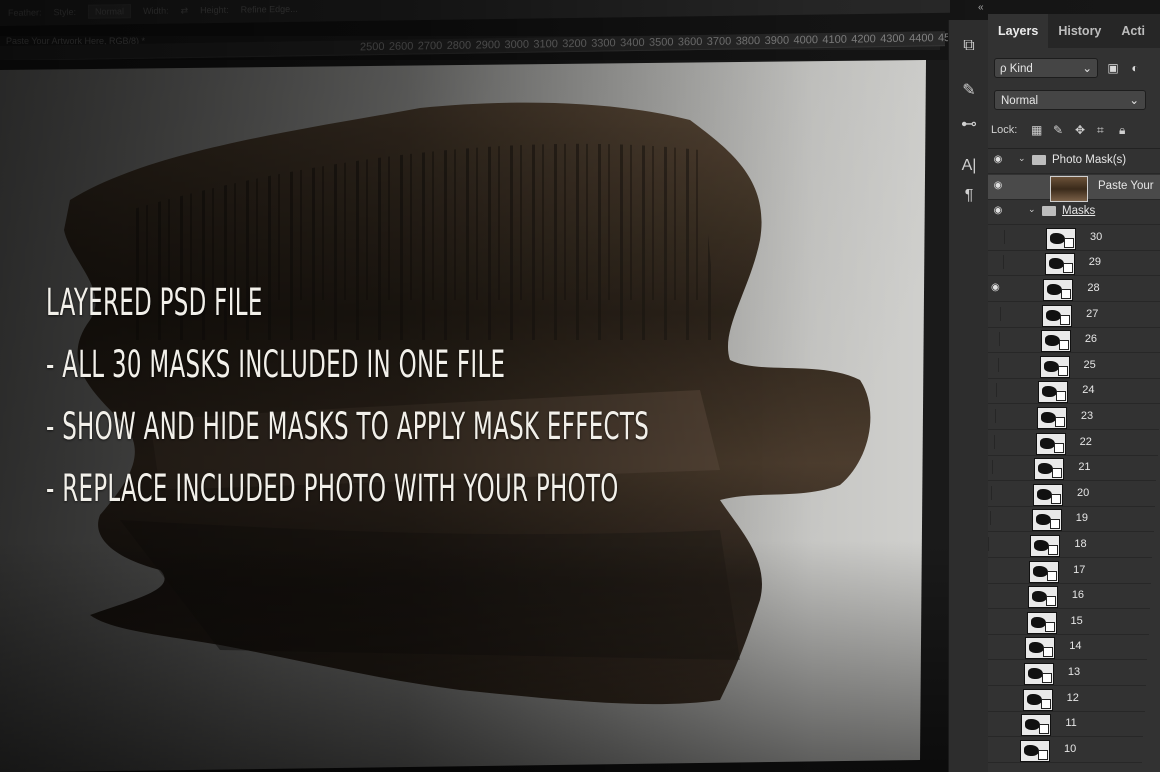  Describe the element at coordinates (545, 44) in the screenshot. I see `ruler-label: 3100` at that location.